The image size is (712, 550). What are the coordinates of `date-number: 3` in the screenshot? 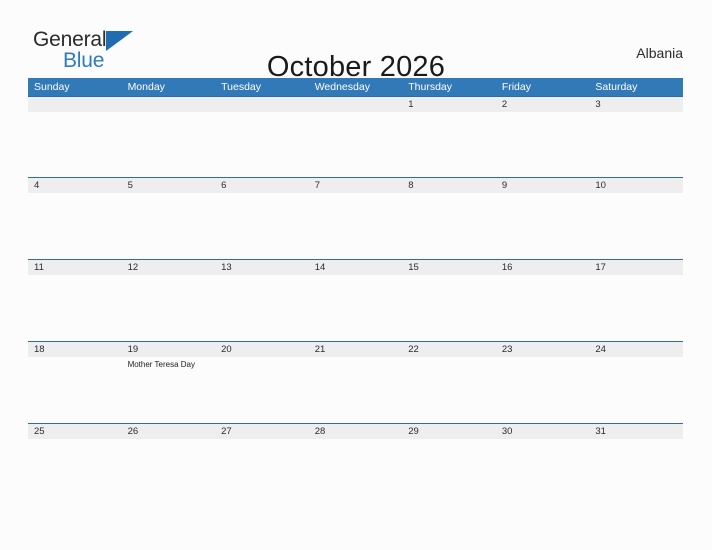 It's located at (636, 104).